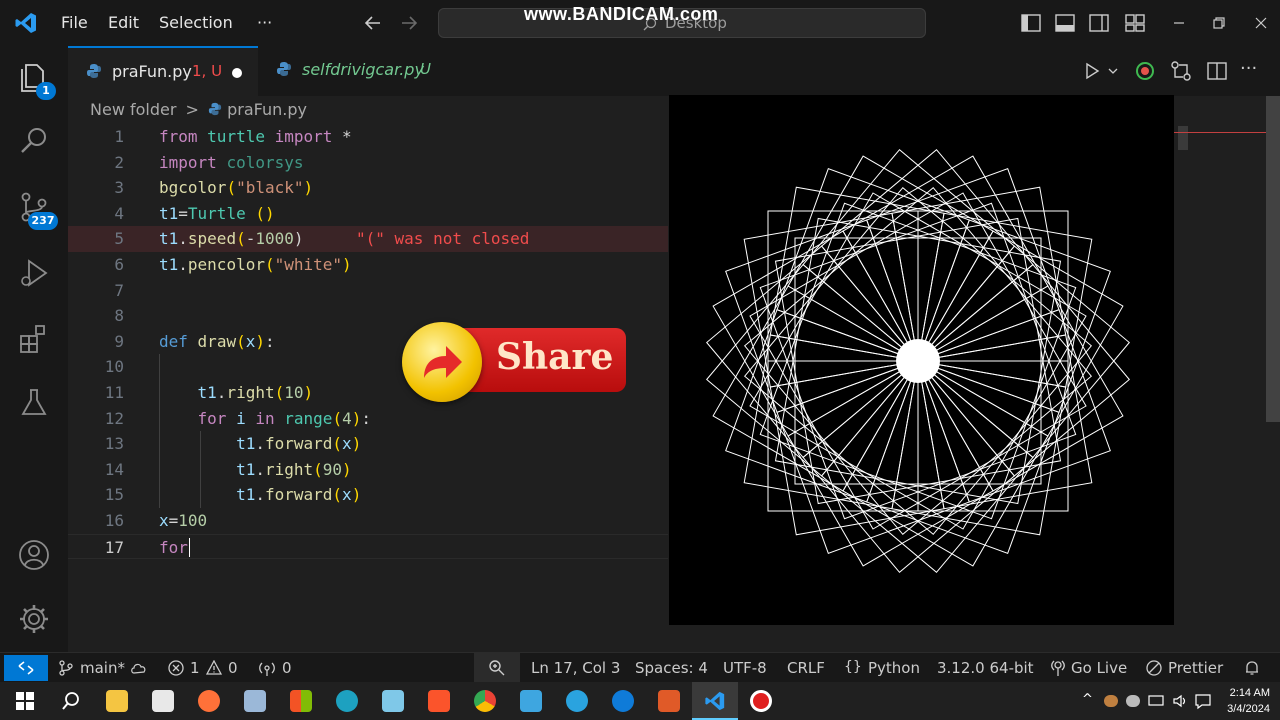  I want to click on go-live-button: Go Live, so click(1099, 668).